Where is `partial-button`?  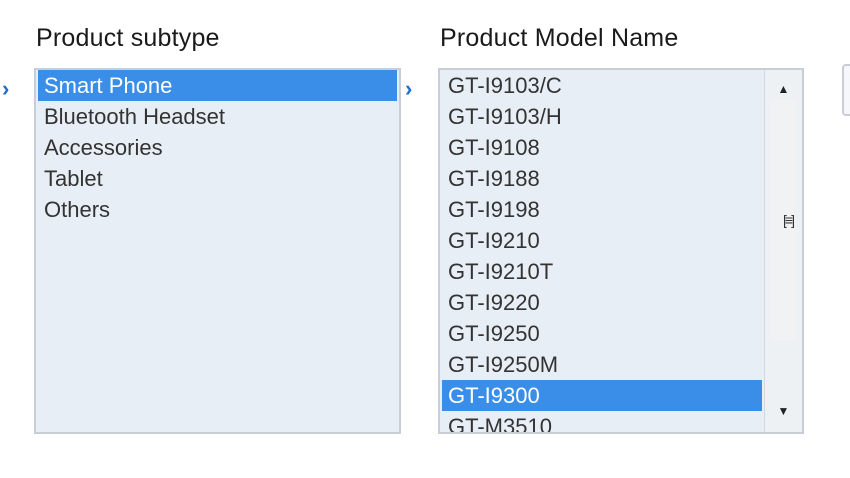 partial-button is located at coordinates (846, 90).